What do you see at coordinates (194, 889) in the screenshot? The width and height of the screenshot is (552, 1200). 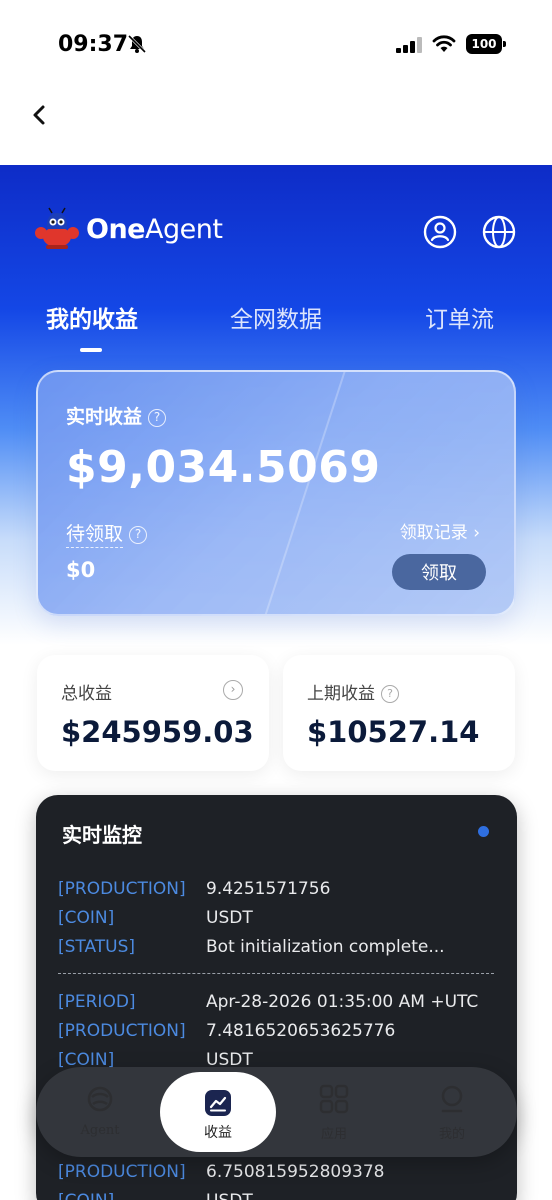 I see `log-entry: [PRODUCTION] 9.4251571756` at bounding box center [194, 889].